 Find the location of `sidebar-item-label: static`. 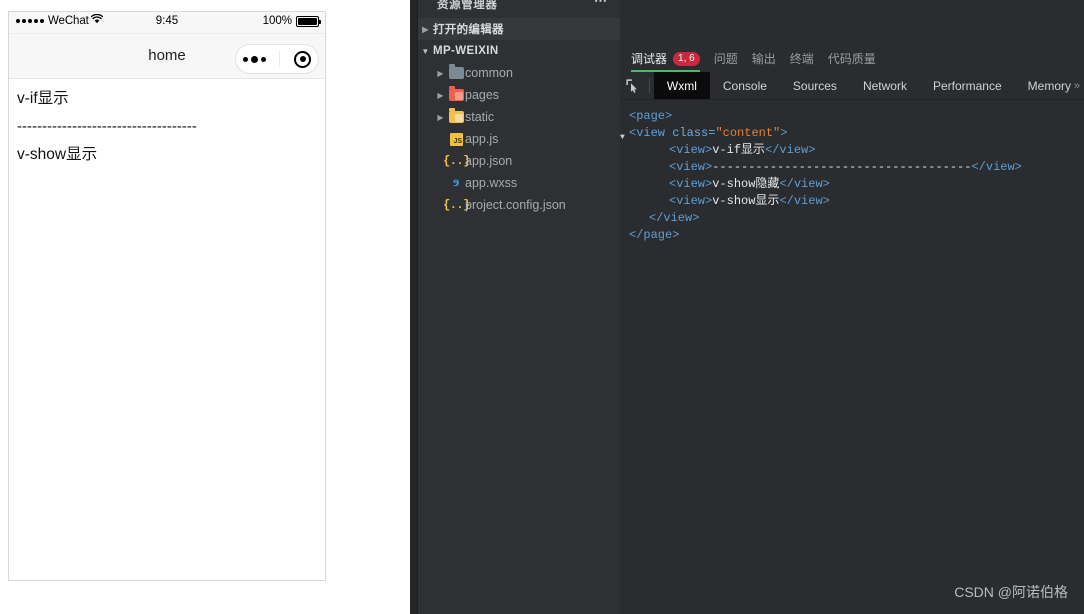

sidebar-item-label: static is located at coordinates (480, 117).